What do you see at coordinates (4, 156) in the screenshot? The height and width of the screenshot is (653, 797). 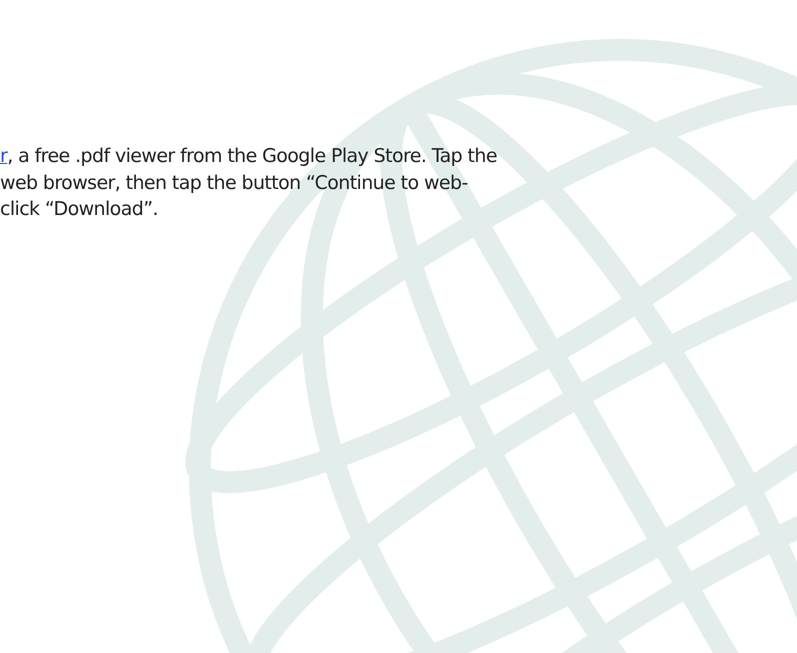 I see `reader-link: r` at bounding box center [4, 156].